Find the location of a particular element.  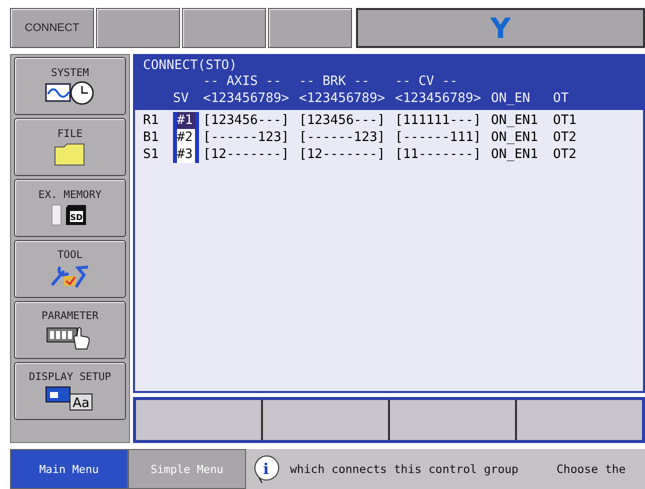

info-icon: i is located at coordinates (266, 469).